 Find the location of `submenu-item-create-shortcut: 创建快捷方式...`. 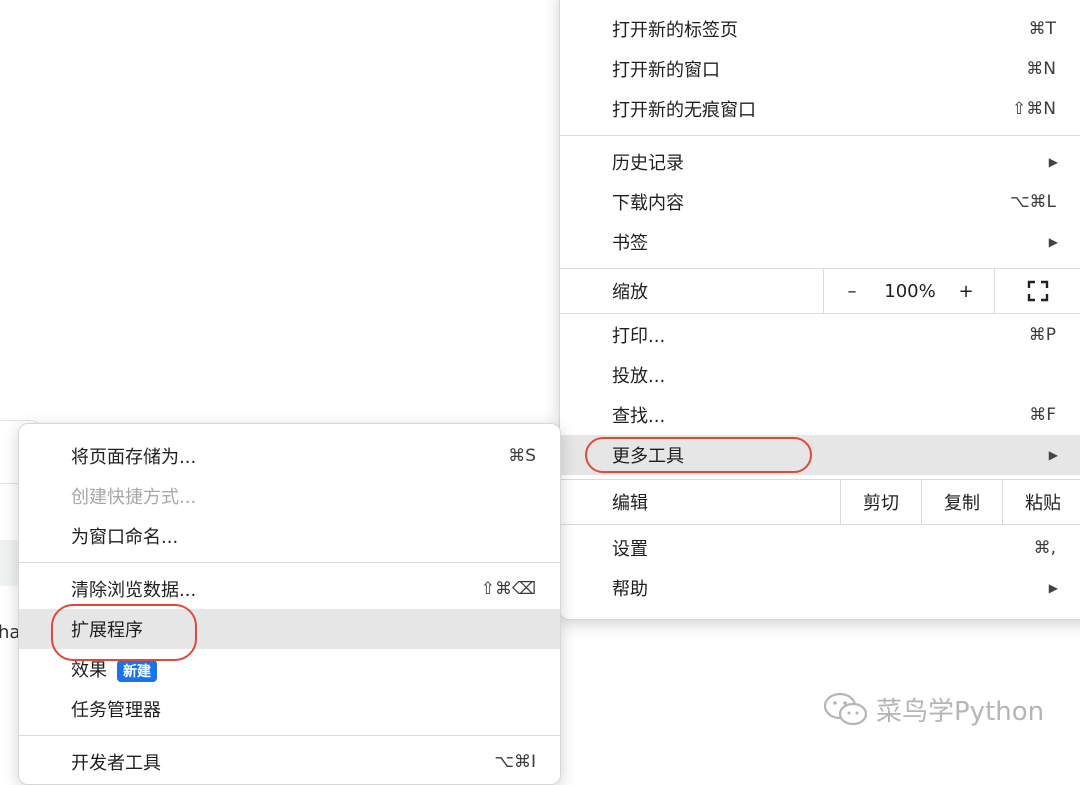

submenu-item-create-shortcut: 创建快捷方式... is located at coordinates (289, 496).